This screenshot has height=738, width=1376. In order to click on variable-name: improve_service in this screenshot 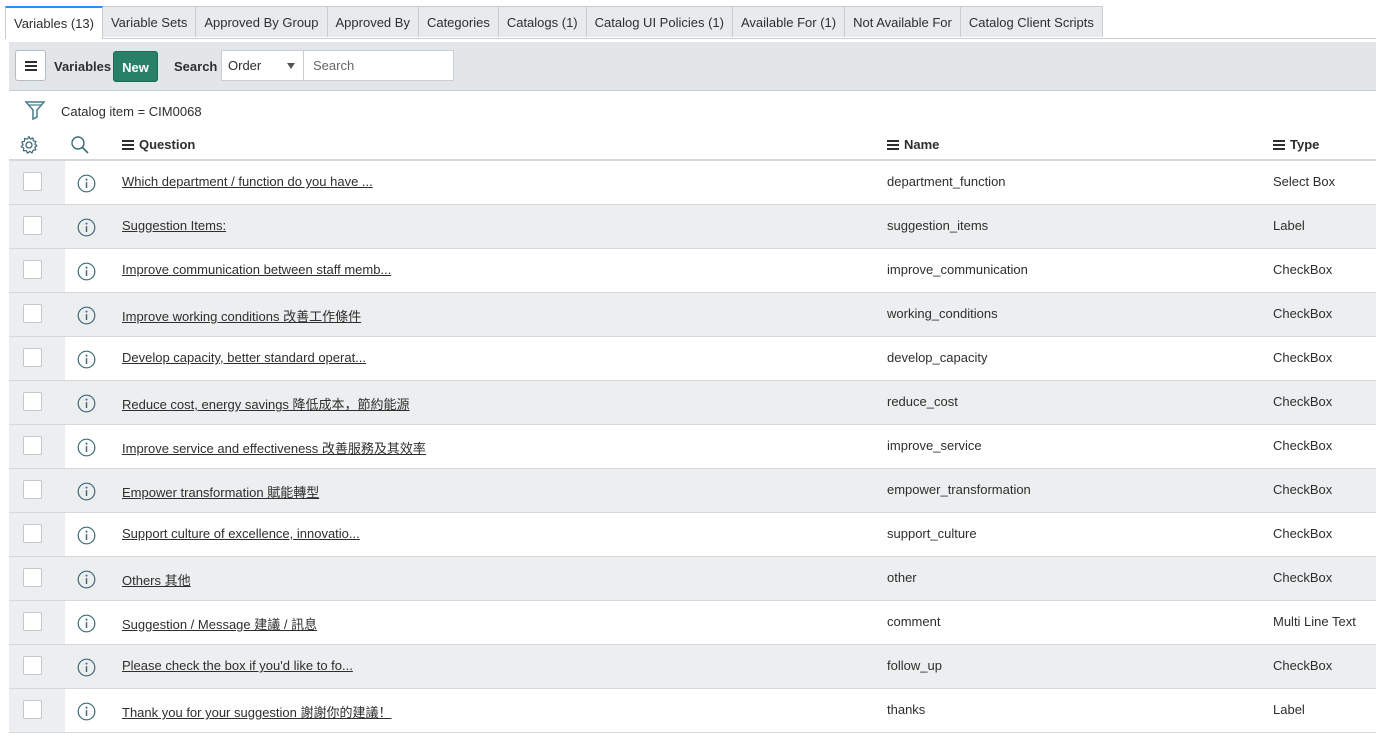, I will do `click(934, 445)`.